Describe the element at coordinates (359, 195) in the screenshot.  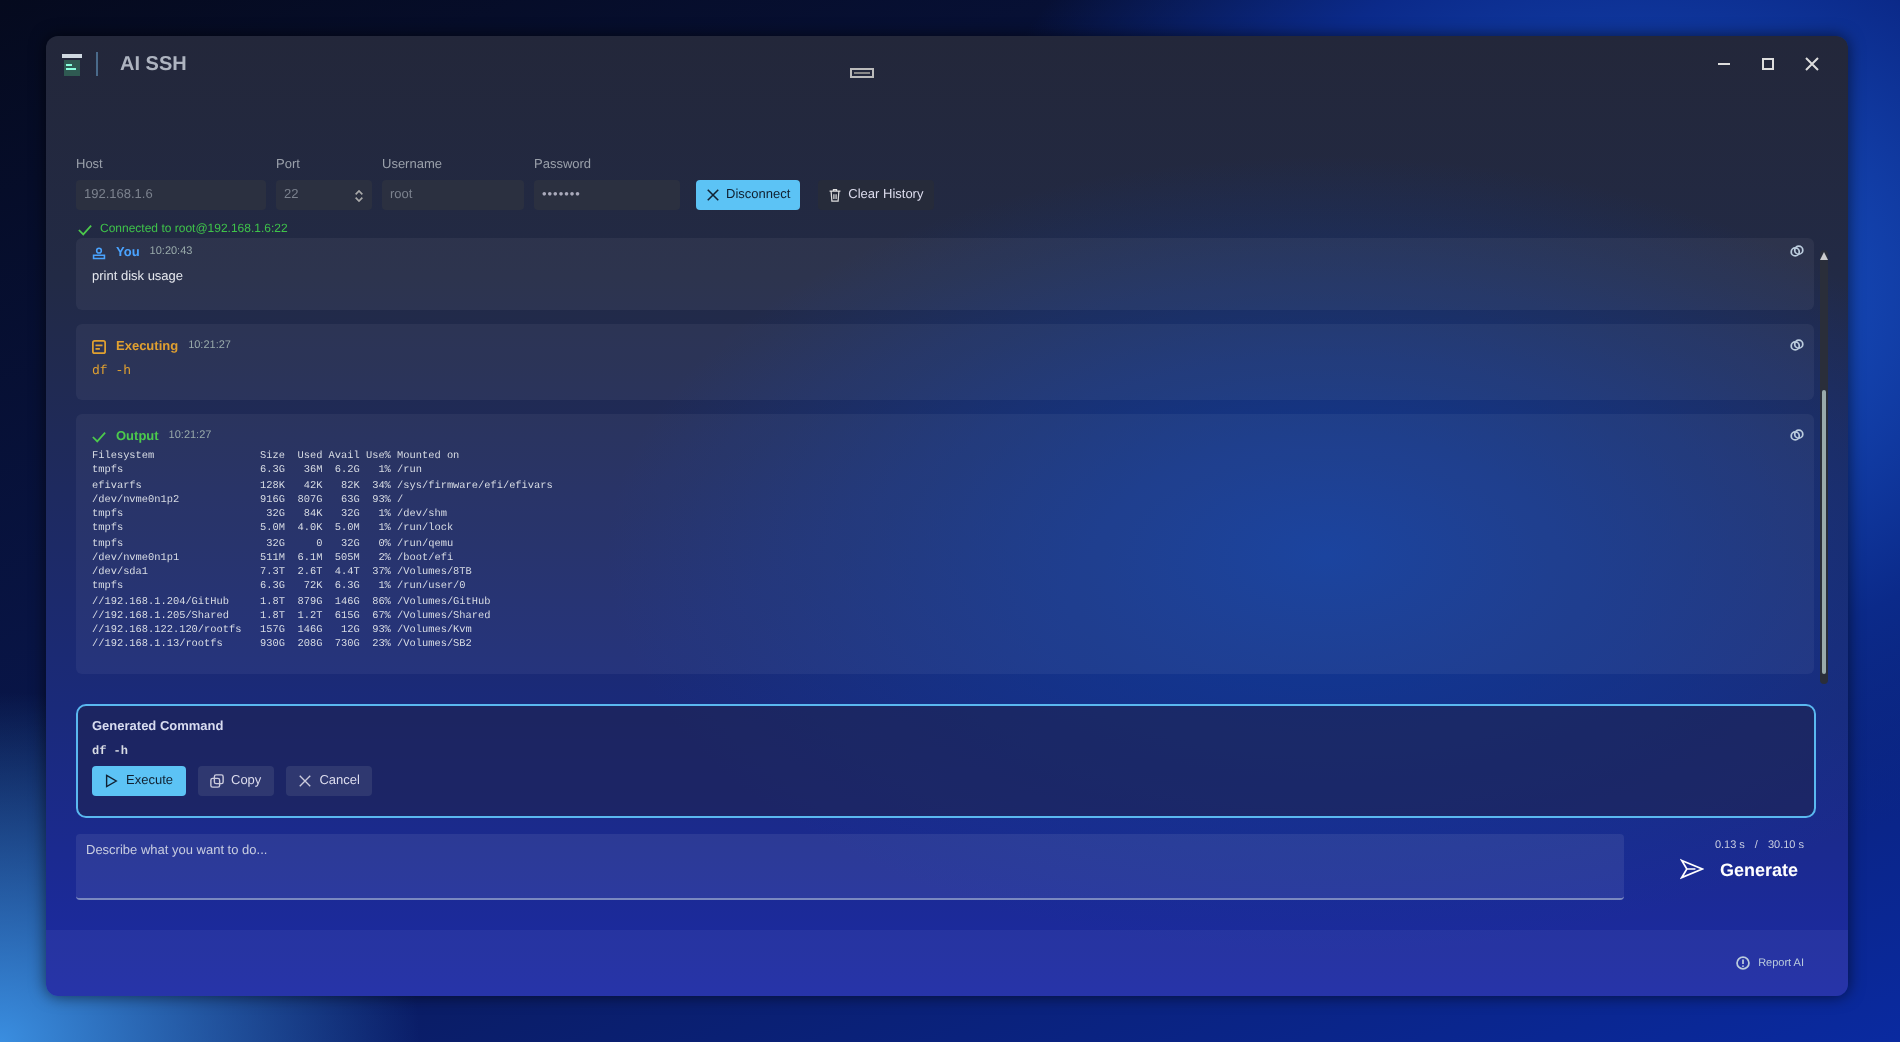
I see `stepper-icon` at that location.